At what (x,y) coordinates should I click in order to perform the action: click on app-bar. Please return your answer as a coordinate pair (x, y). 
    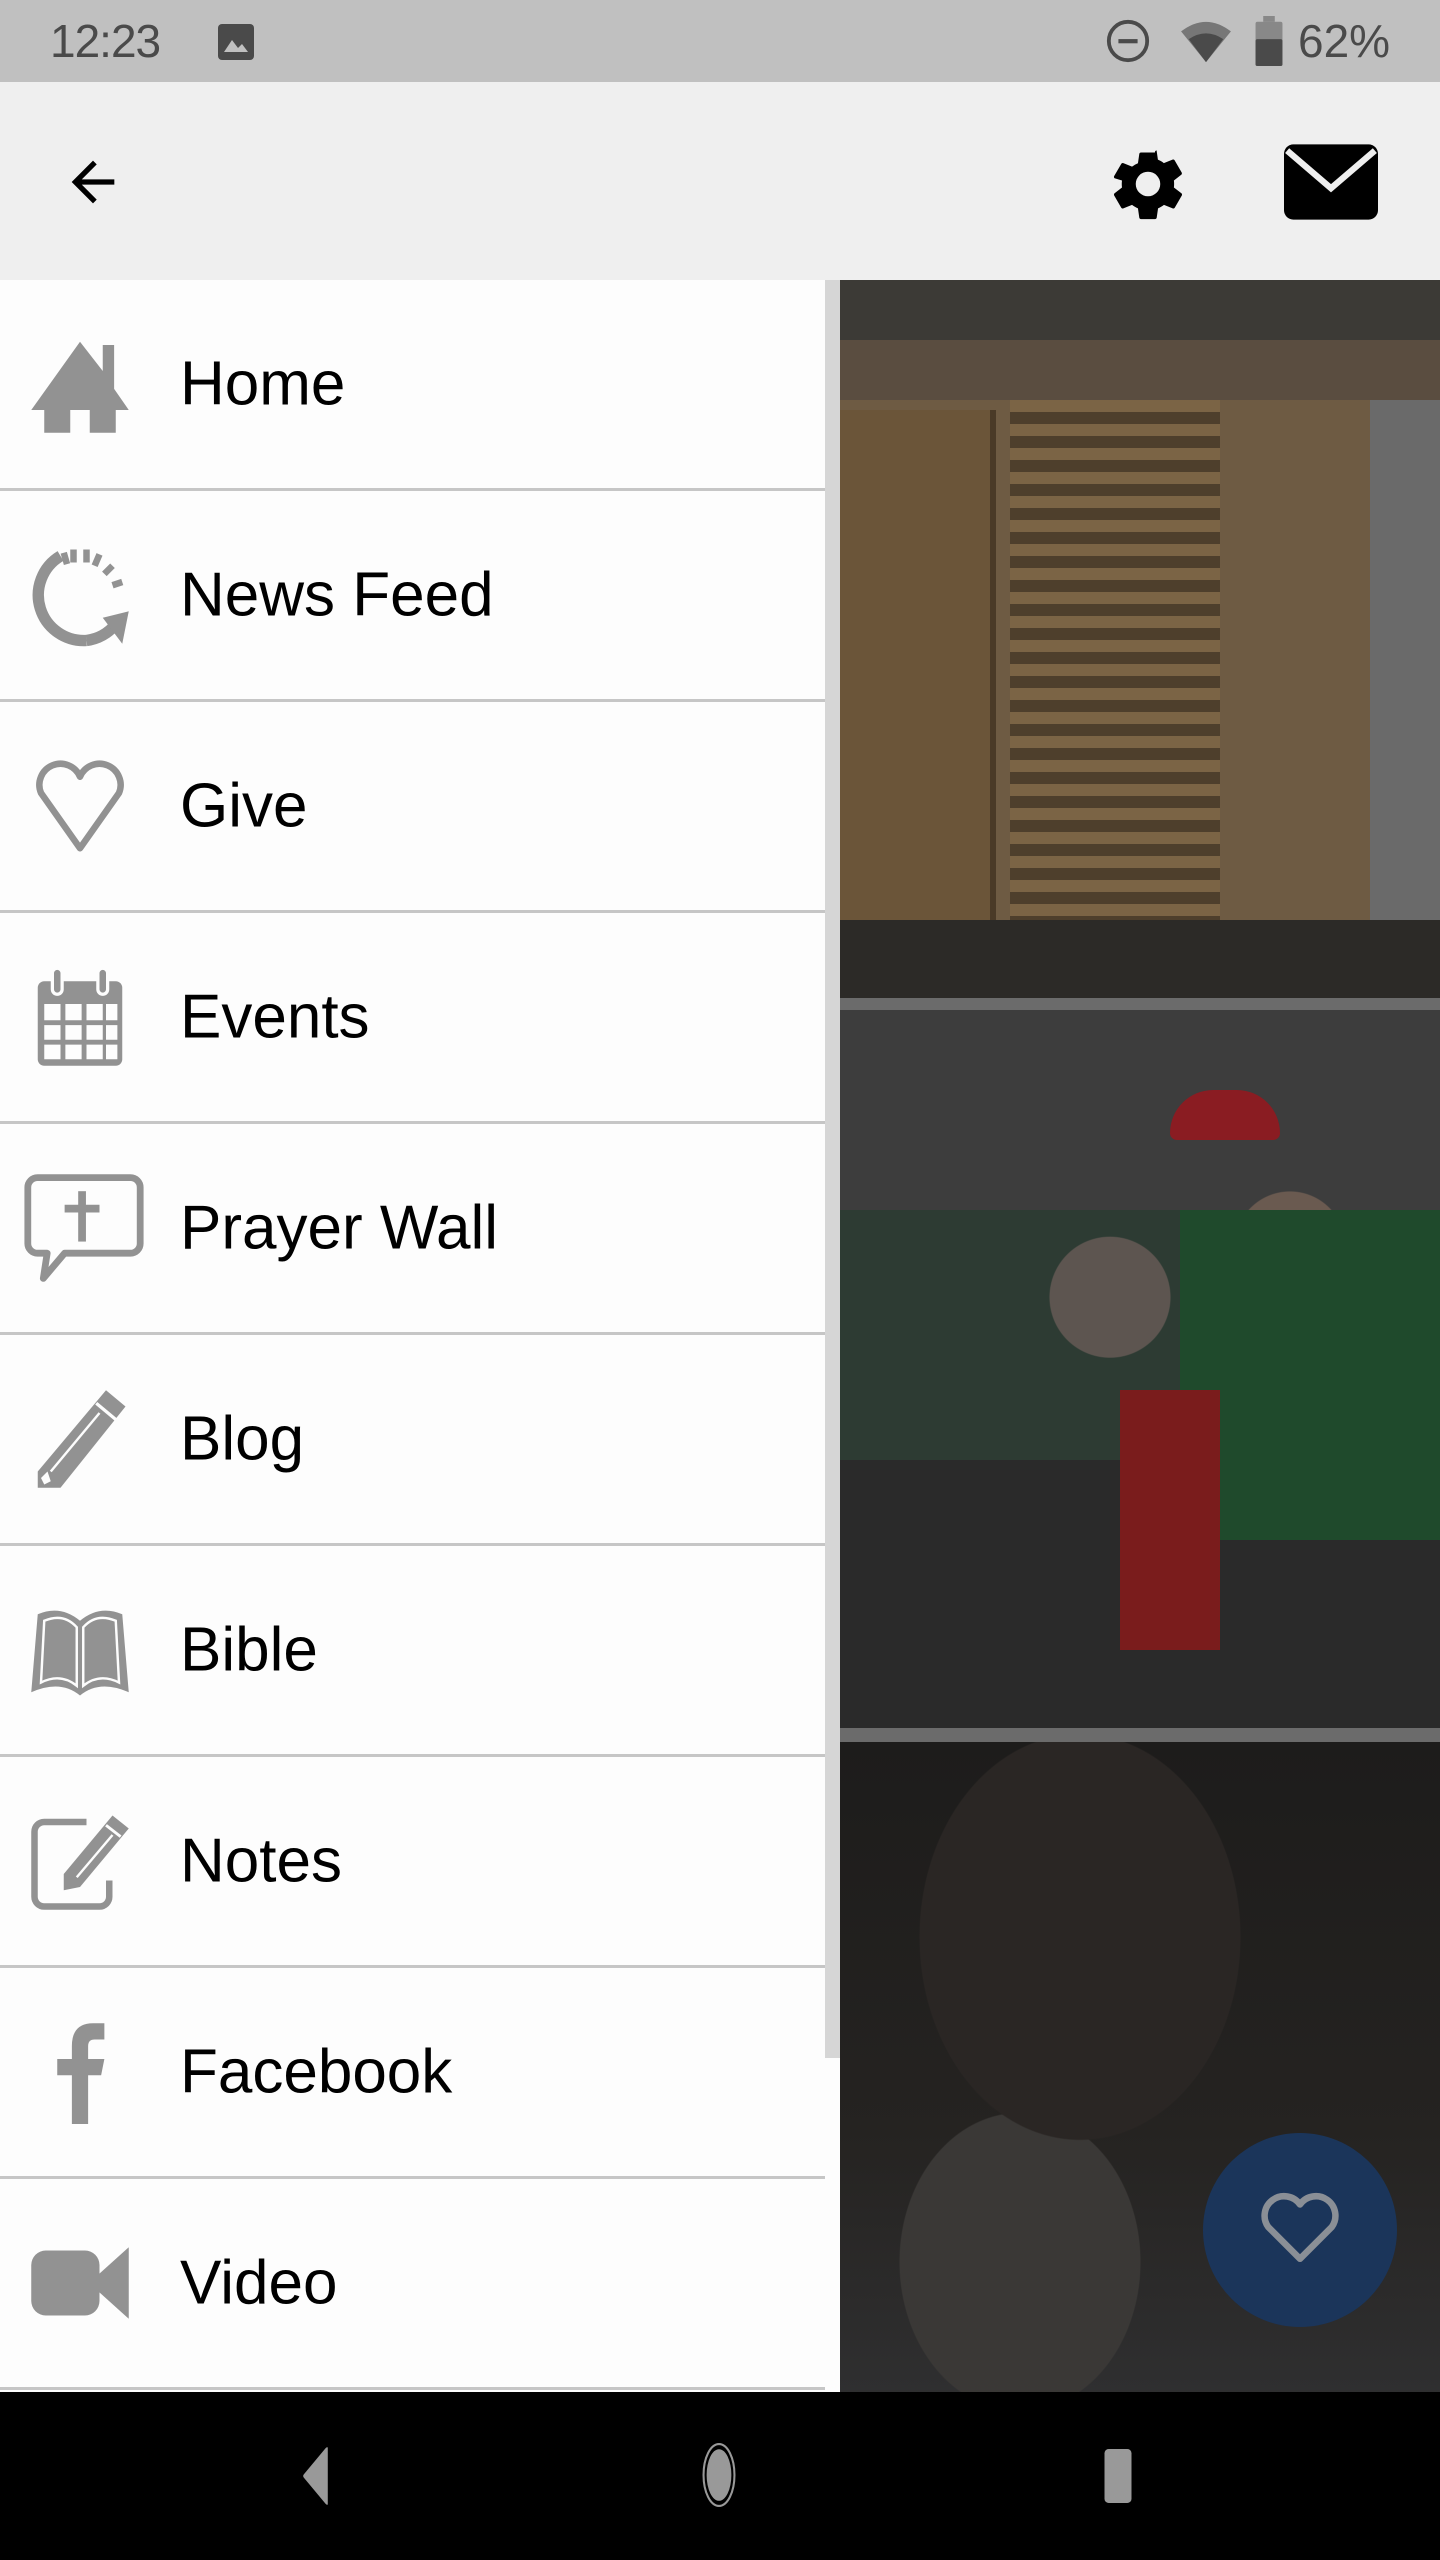
    Looking at the image, I should click on (720, 181).